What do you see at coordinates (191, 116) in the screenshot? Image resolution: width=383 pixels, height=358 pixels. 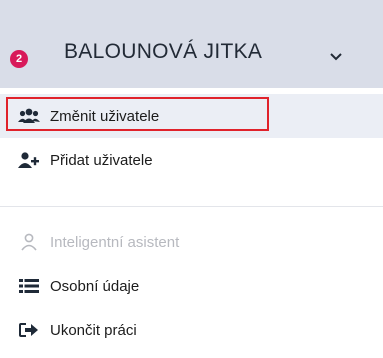 I see `menu-item-switch-user: Změnit uživatele` at bounding box center [191, 116].